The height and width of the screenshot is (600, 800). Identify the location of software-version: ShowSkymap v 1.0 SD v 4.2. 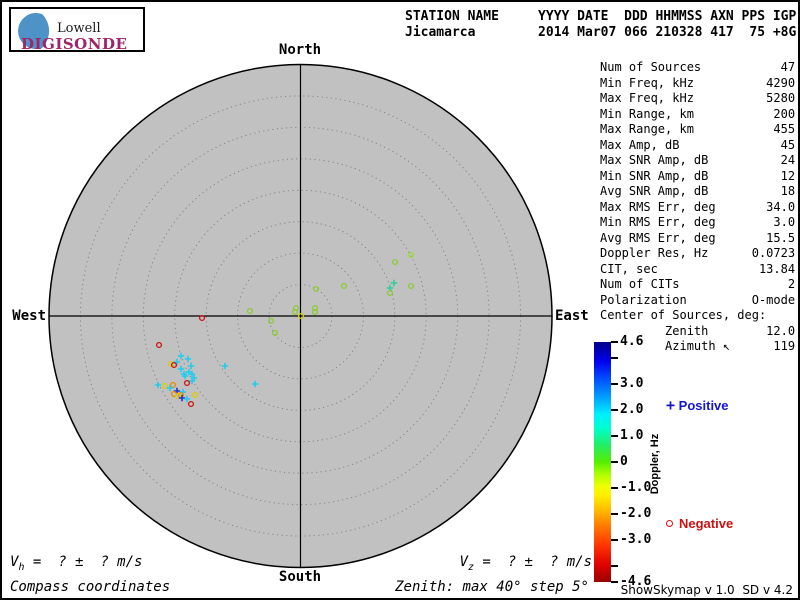
(706, 590).